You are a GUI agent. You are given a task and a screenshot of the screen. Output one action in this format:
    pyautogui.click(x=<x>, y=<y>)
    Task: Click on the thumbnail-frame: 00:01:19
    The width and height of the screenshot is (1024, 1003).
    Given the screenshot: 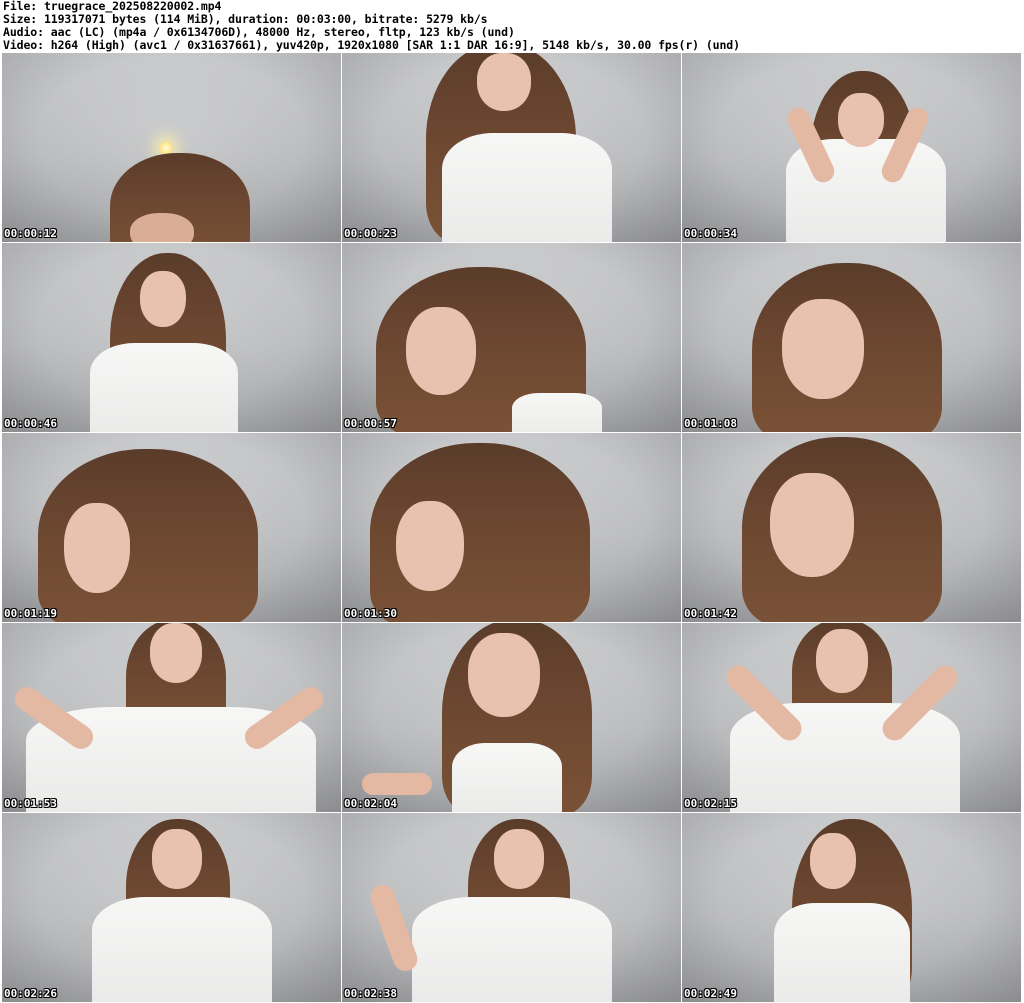 What is the action you would take?
    pyautogui.click(x=171, y=527)
    